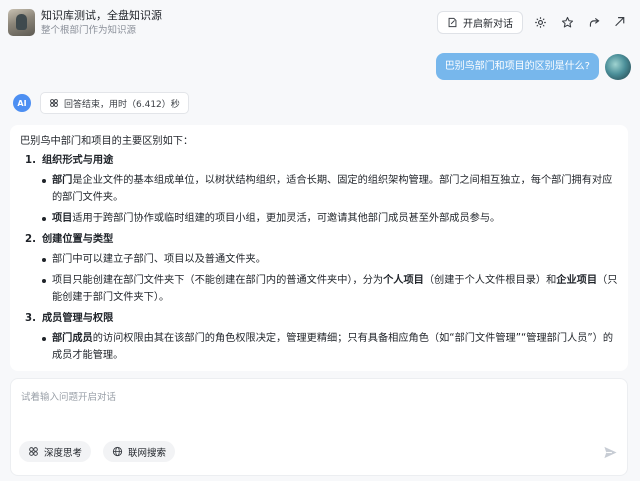 This screenshot has height=481, width=640. What do you see at coordinates (68, 396) in the screenshot?
I see `chat-input: 试着输入问题开启对话` at bounding box center [68, 396].